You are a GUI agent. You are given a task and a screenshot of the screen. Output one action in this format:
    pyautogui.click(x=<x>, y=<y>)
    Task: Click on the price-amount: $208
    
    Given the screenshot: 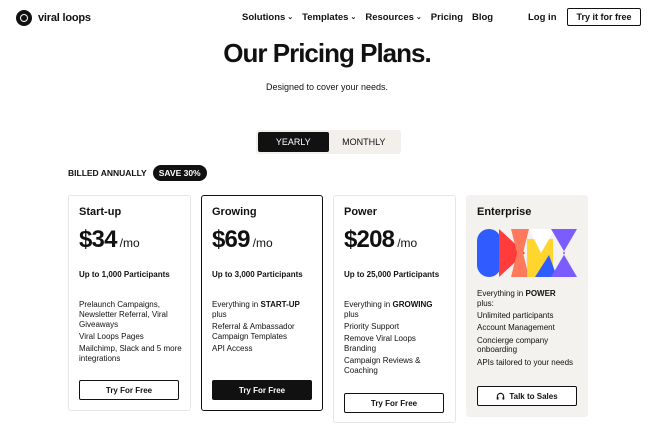 What is the action you would take?
    pyautogui.click(x=369, y=239)
    